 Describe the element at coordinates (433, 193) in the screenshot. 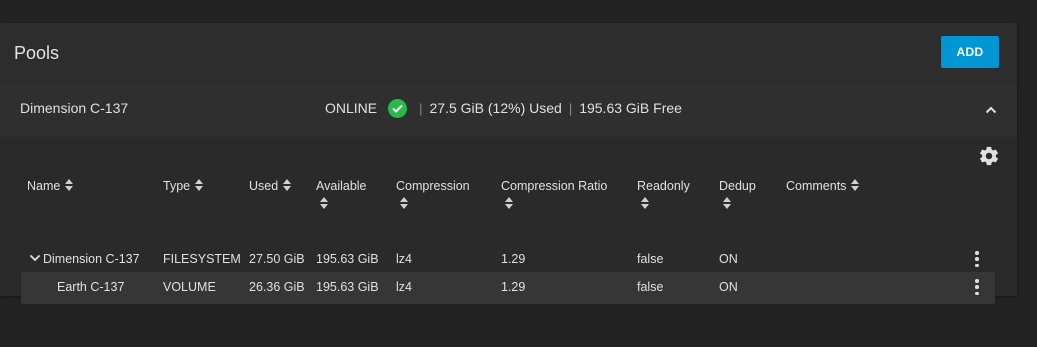

I see `column-header-compression: Compression` at that location.